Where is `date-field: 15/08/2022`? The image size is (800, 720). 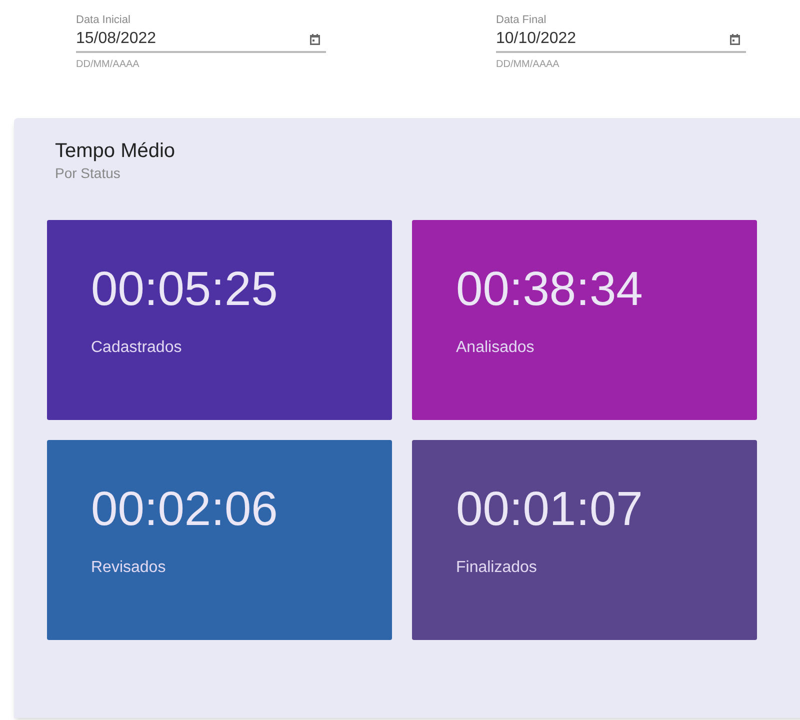 date-field: 15/08/2022 is located at coordinates (201, 40).